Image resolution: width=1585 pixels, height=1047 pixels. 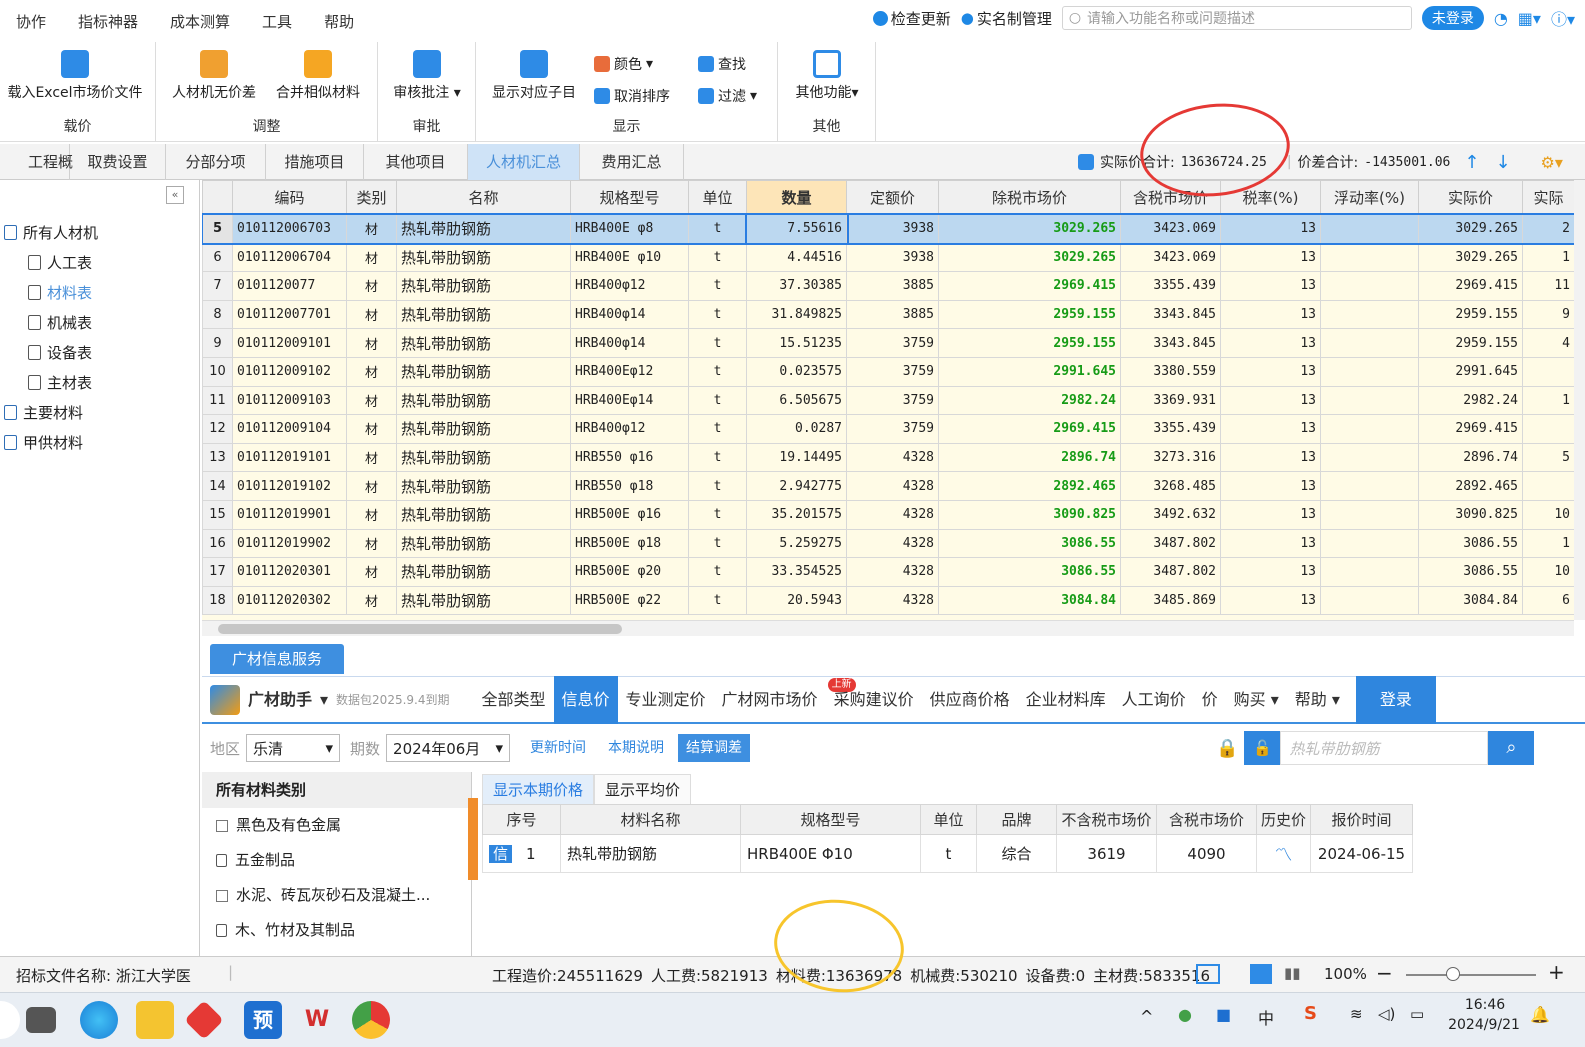 What do you see at coordinates (1563, 18) in the screenshot?
I see `info-icon: ⓘ▾` at bounding box center [1563, 18].